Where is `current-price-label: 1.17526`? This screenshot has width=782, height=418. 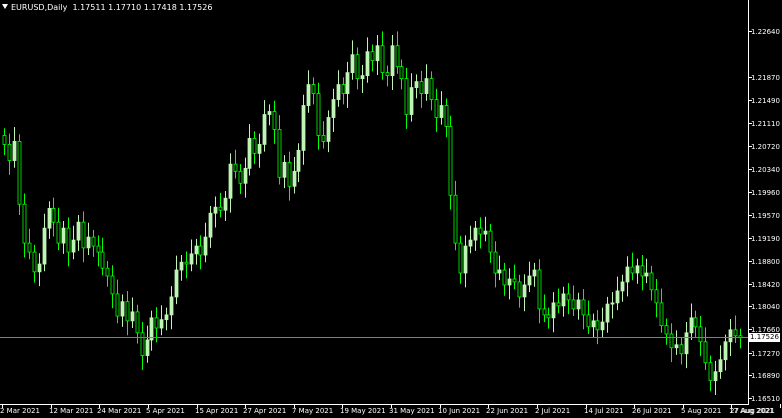 current-price-label: 1.17526 is located at coordinates (764, 337).